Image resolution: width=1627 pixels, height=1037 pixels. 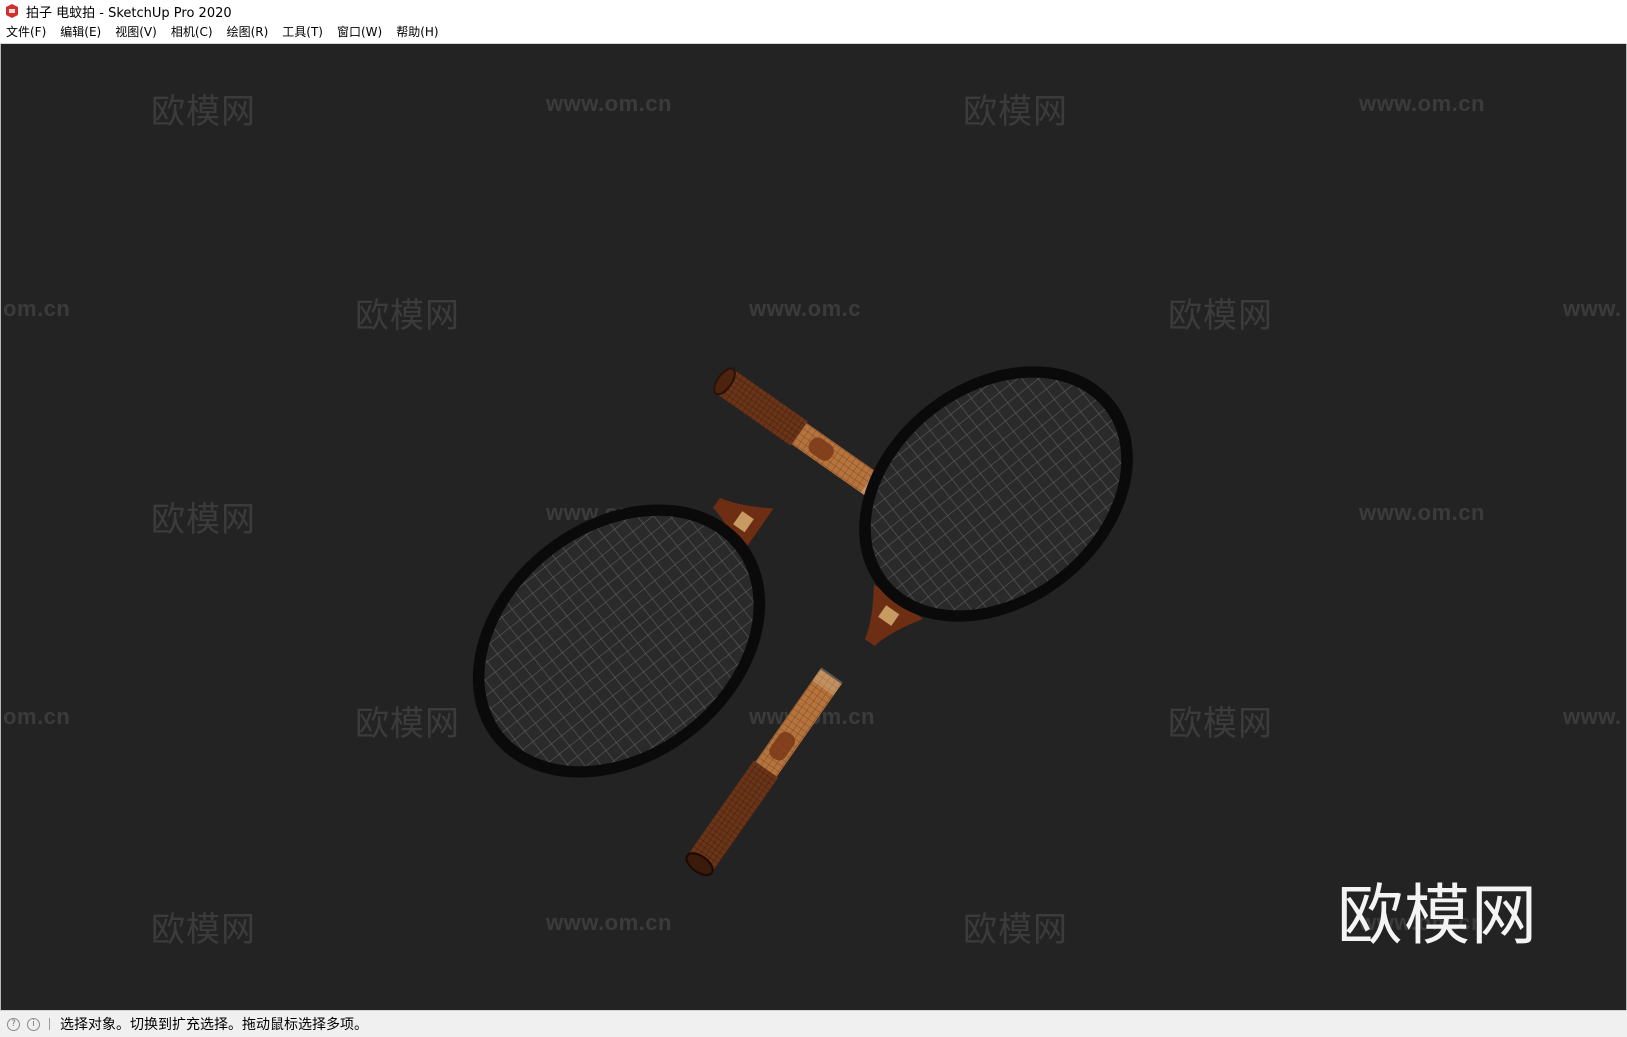 What do you see at coordinates (192, 32) in the screenshot?
I see `menu-camera: 相机(C)` at bounding box center [192, 32].